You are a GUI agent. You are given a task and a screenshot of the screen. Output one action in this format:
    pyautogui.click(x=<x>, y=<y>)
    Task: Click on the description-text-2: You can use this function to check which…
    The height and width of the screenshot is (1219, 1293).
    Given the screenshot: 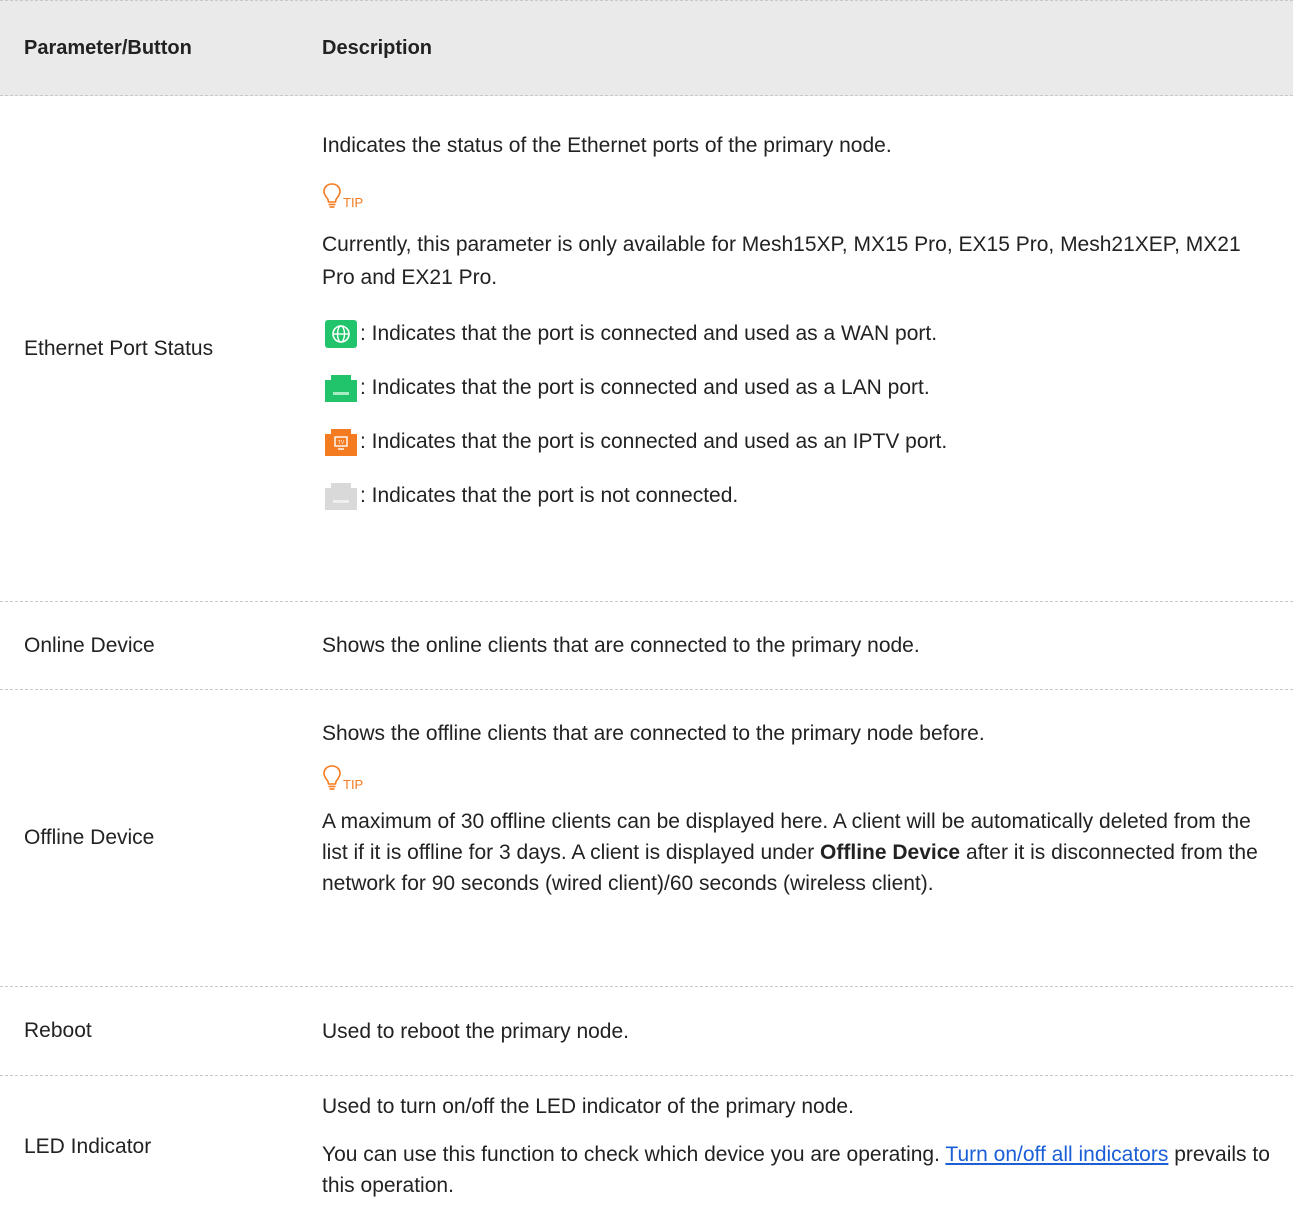 What is the action you would take?
    pyautogui.click(x=800, y=1170)
    